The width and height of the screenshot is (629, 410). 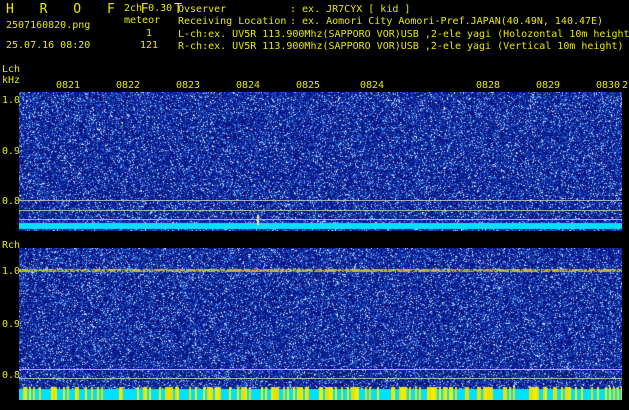 I want to click on time-label: 0823, so click(x=188, y=85).